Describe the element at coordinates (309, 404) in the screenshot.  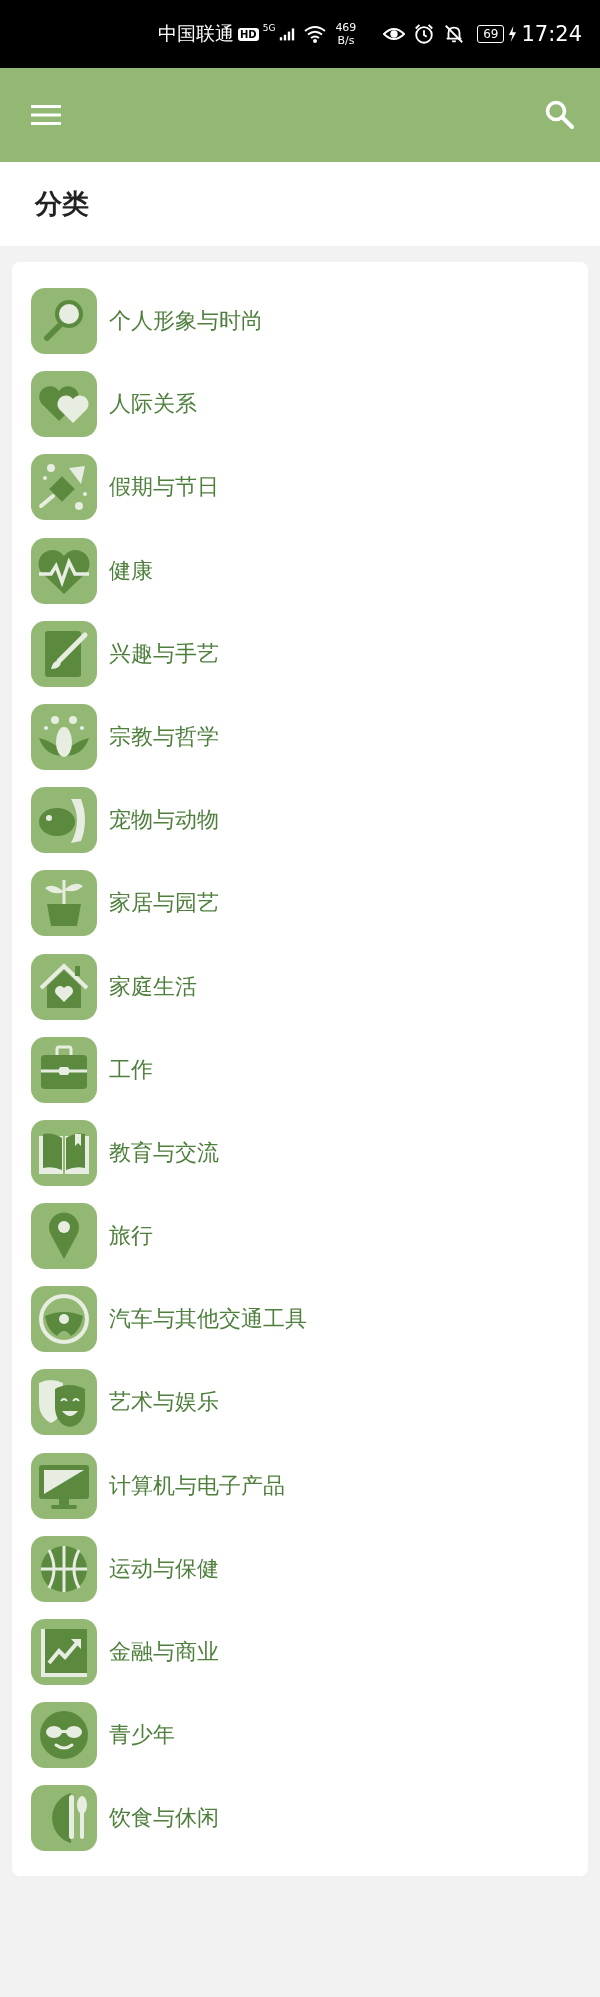
I see `category-item: 人际关系` at that location.